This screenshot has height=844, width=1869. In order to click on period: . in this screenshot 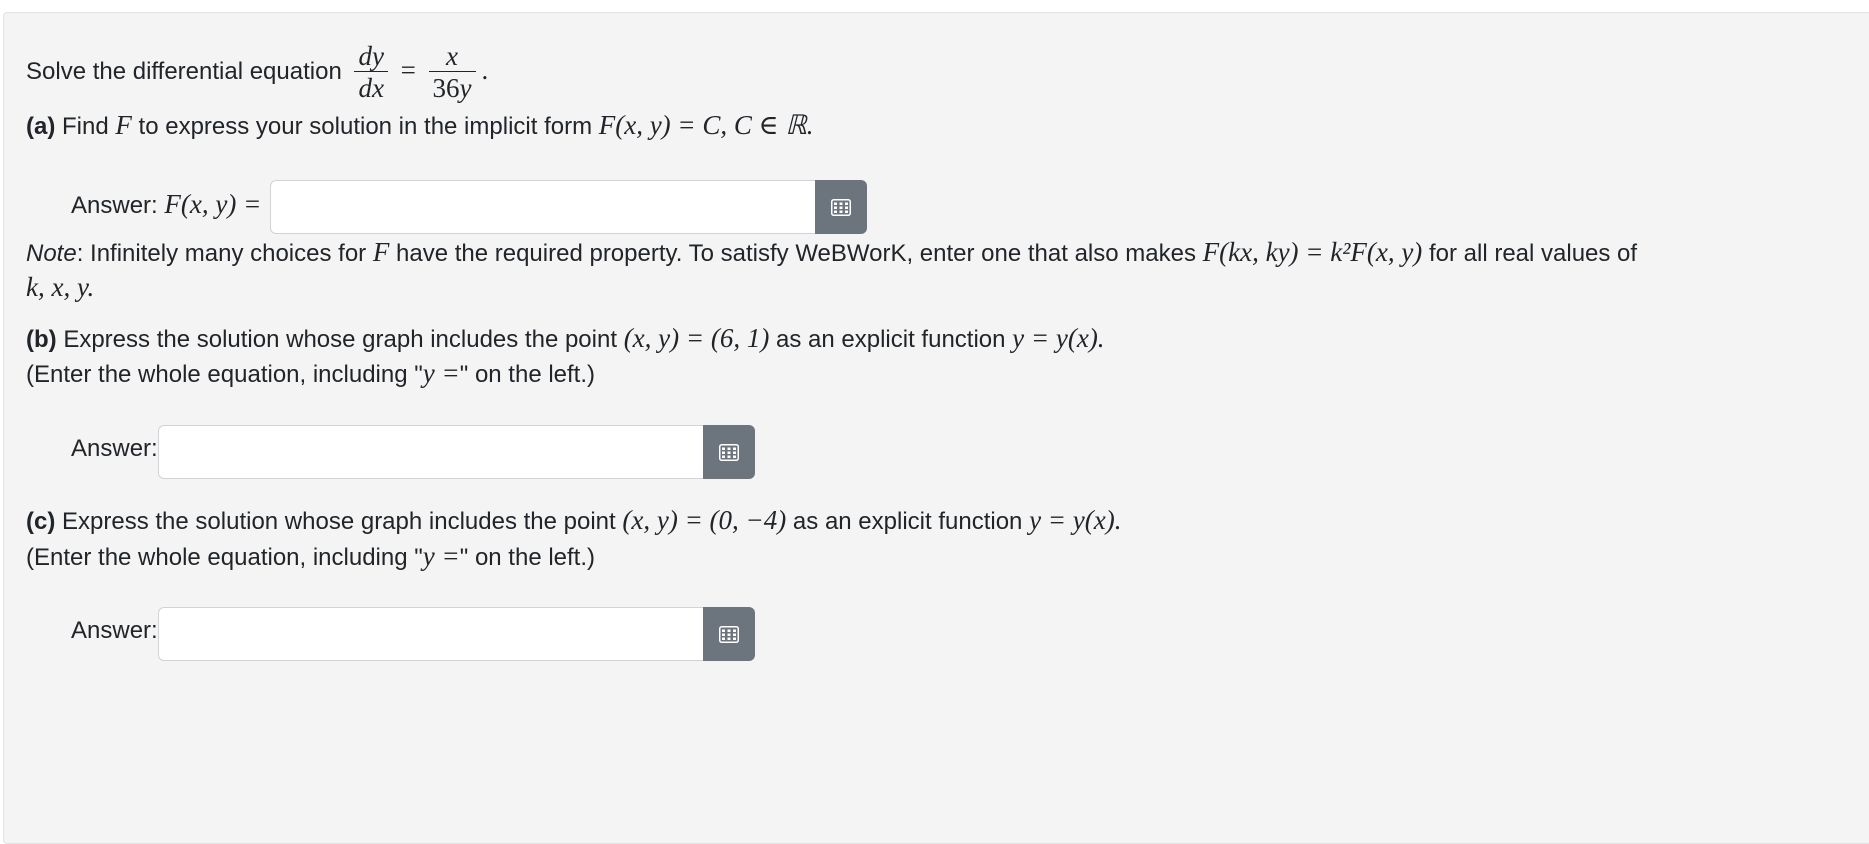, I will do `click(485, 70)`.